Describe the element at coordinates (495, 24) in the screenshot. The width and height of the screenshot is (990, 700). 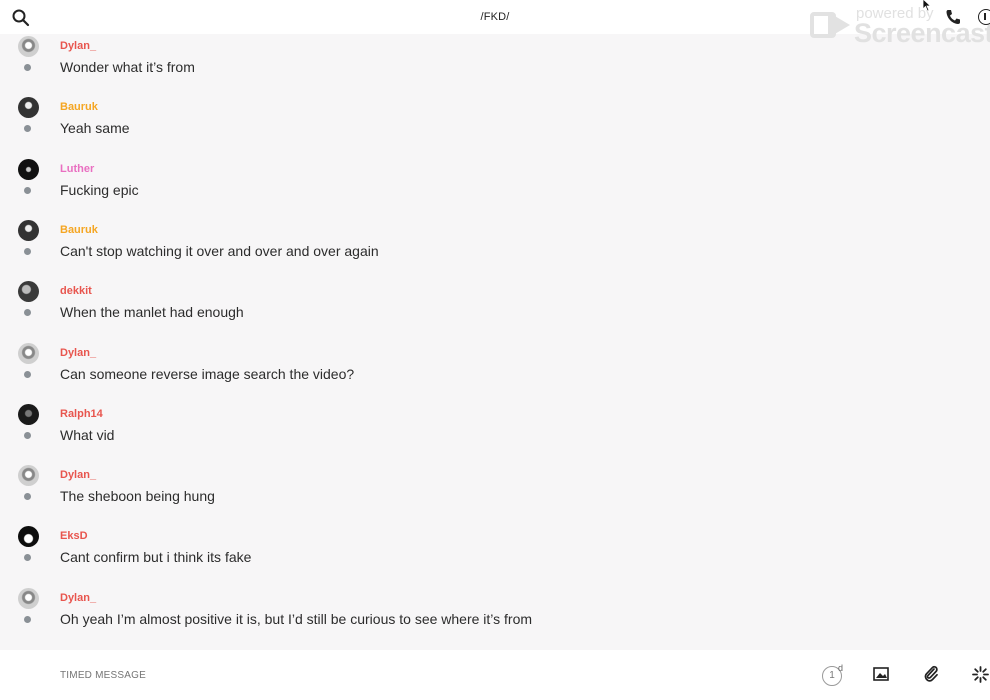
I see `top-bar: /FKD/ powered by Screencastify` at that location.